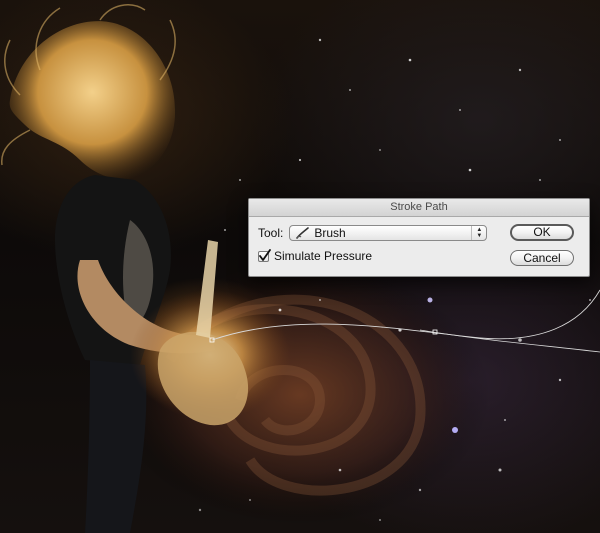  I want to click on brush-icon, so click(303, 233).